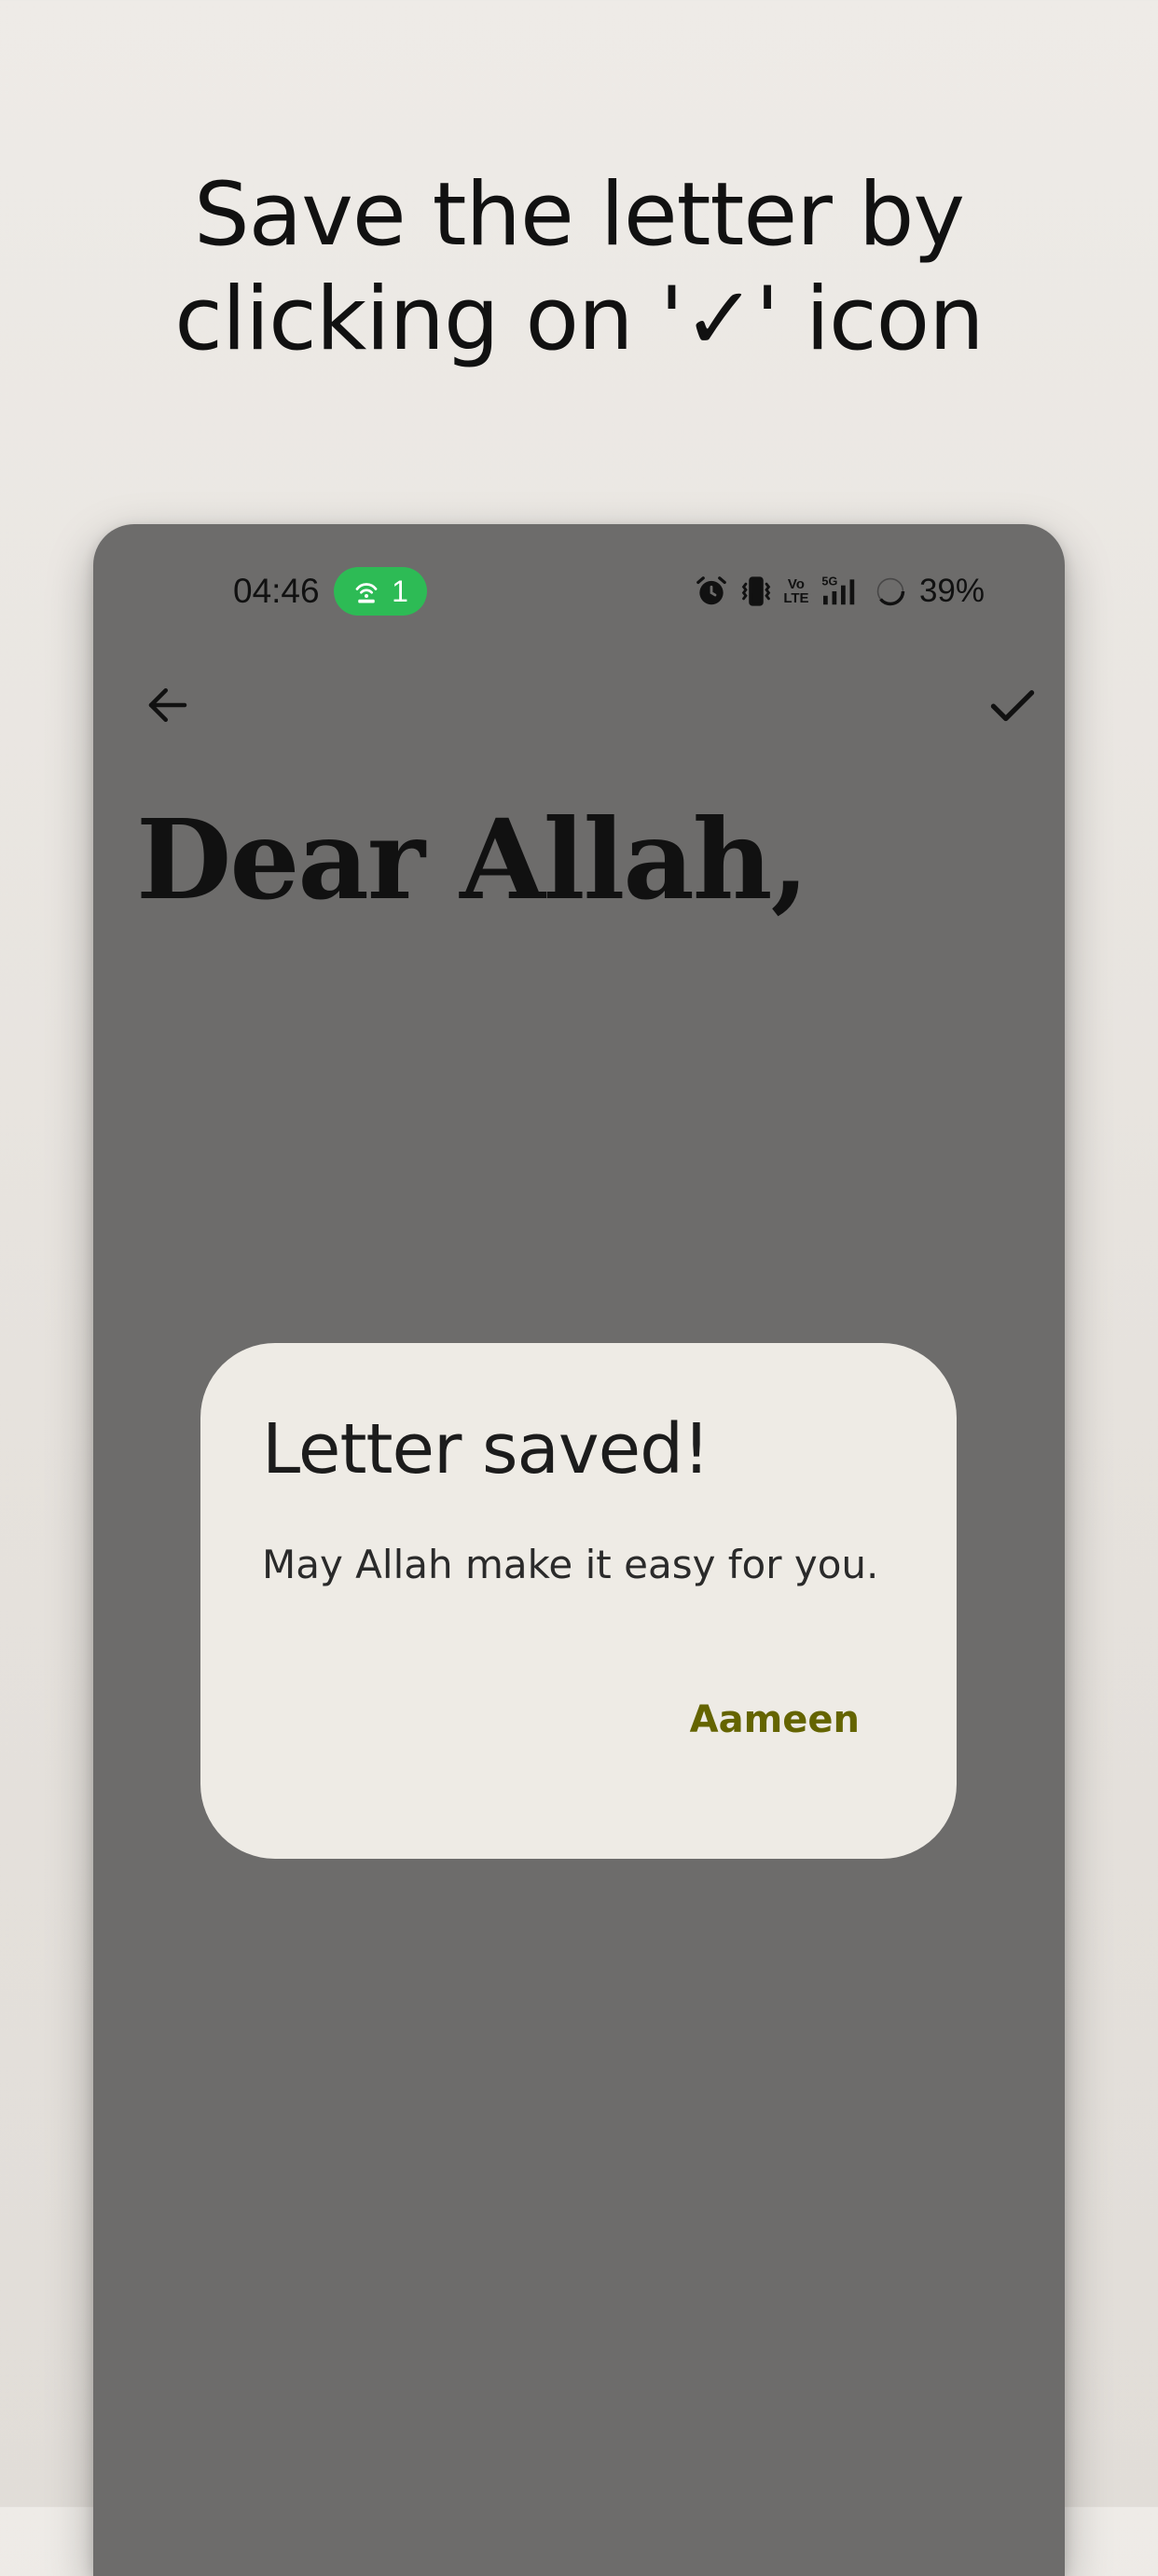 The image size is (1158, 2576). What do you see at coordinates (711, 590) in the screenshot?
I see `alarm-icon` at bounding box center [711, 590].